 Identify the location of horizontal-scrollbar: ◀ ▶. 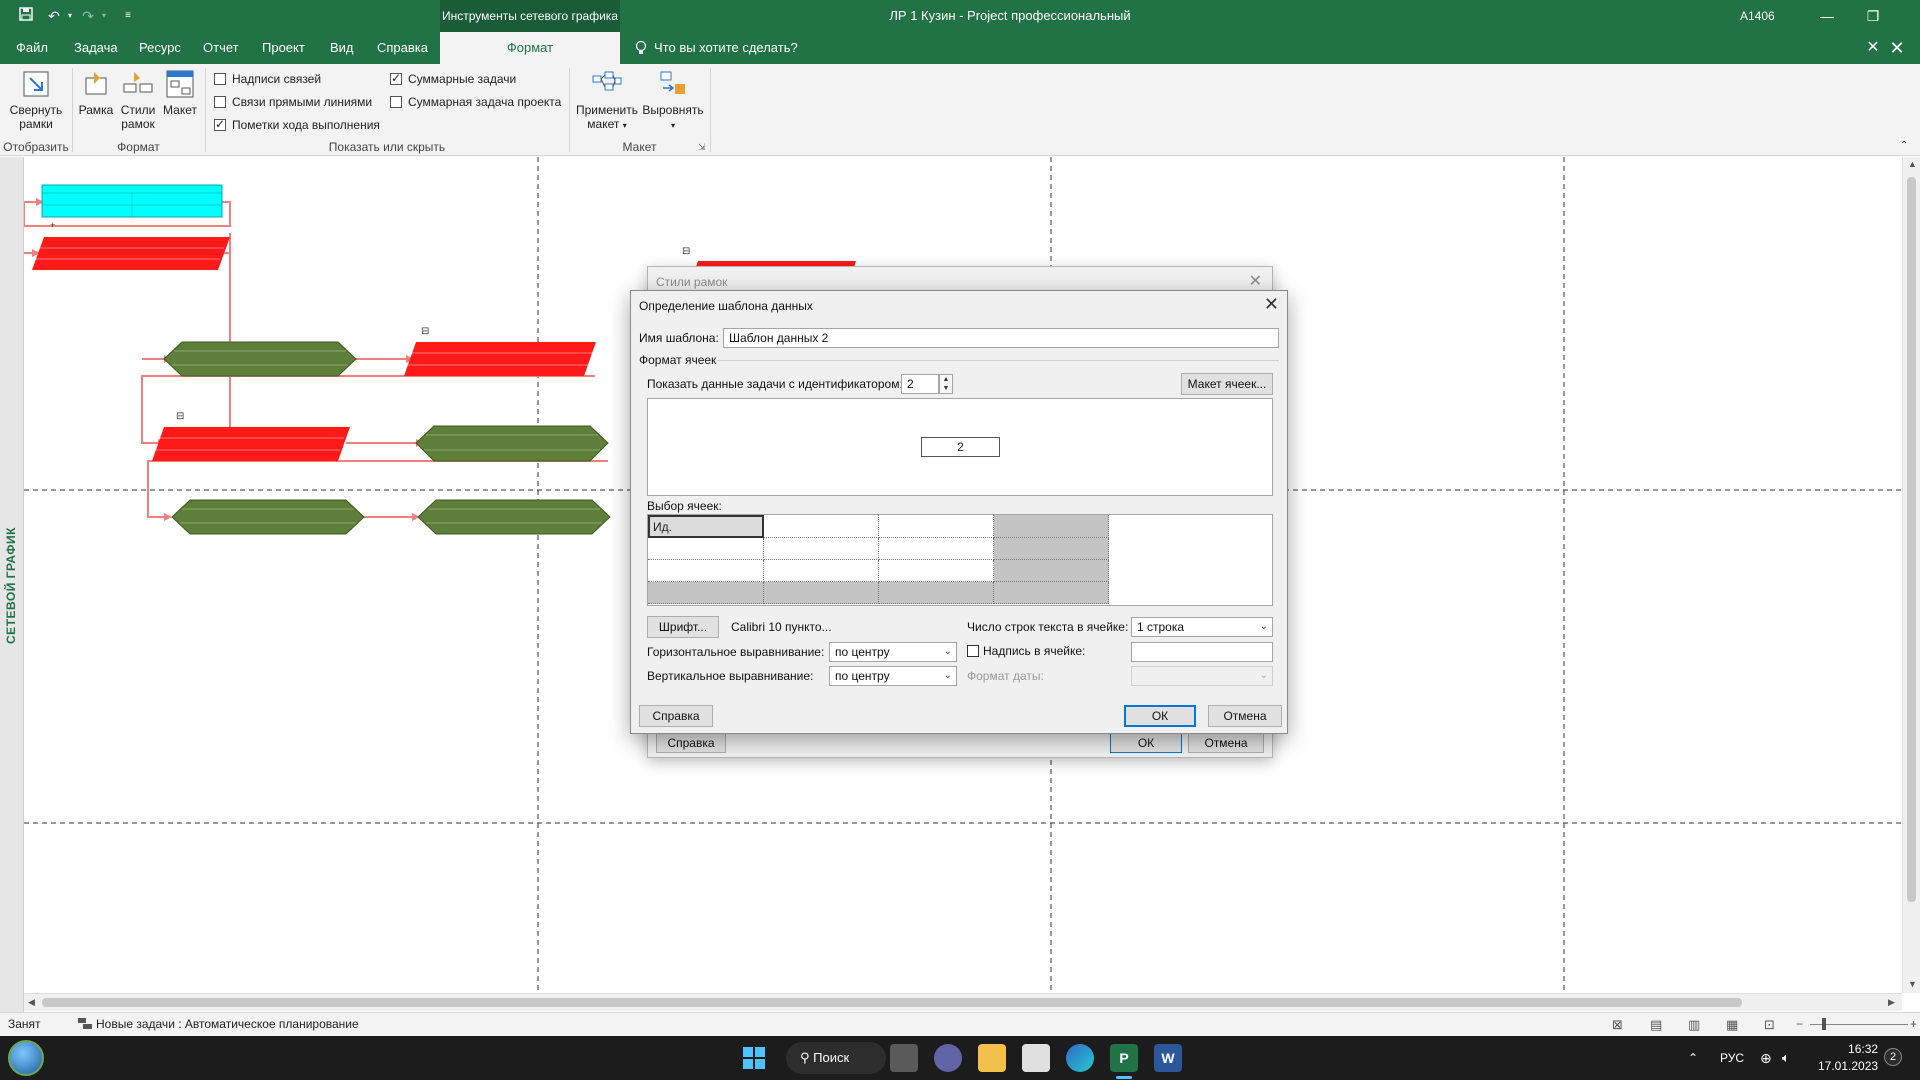
(963, 1002).